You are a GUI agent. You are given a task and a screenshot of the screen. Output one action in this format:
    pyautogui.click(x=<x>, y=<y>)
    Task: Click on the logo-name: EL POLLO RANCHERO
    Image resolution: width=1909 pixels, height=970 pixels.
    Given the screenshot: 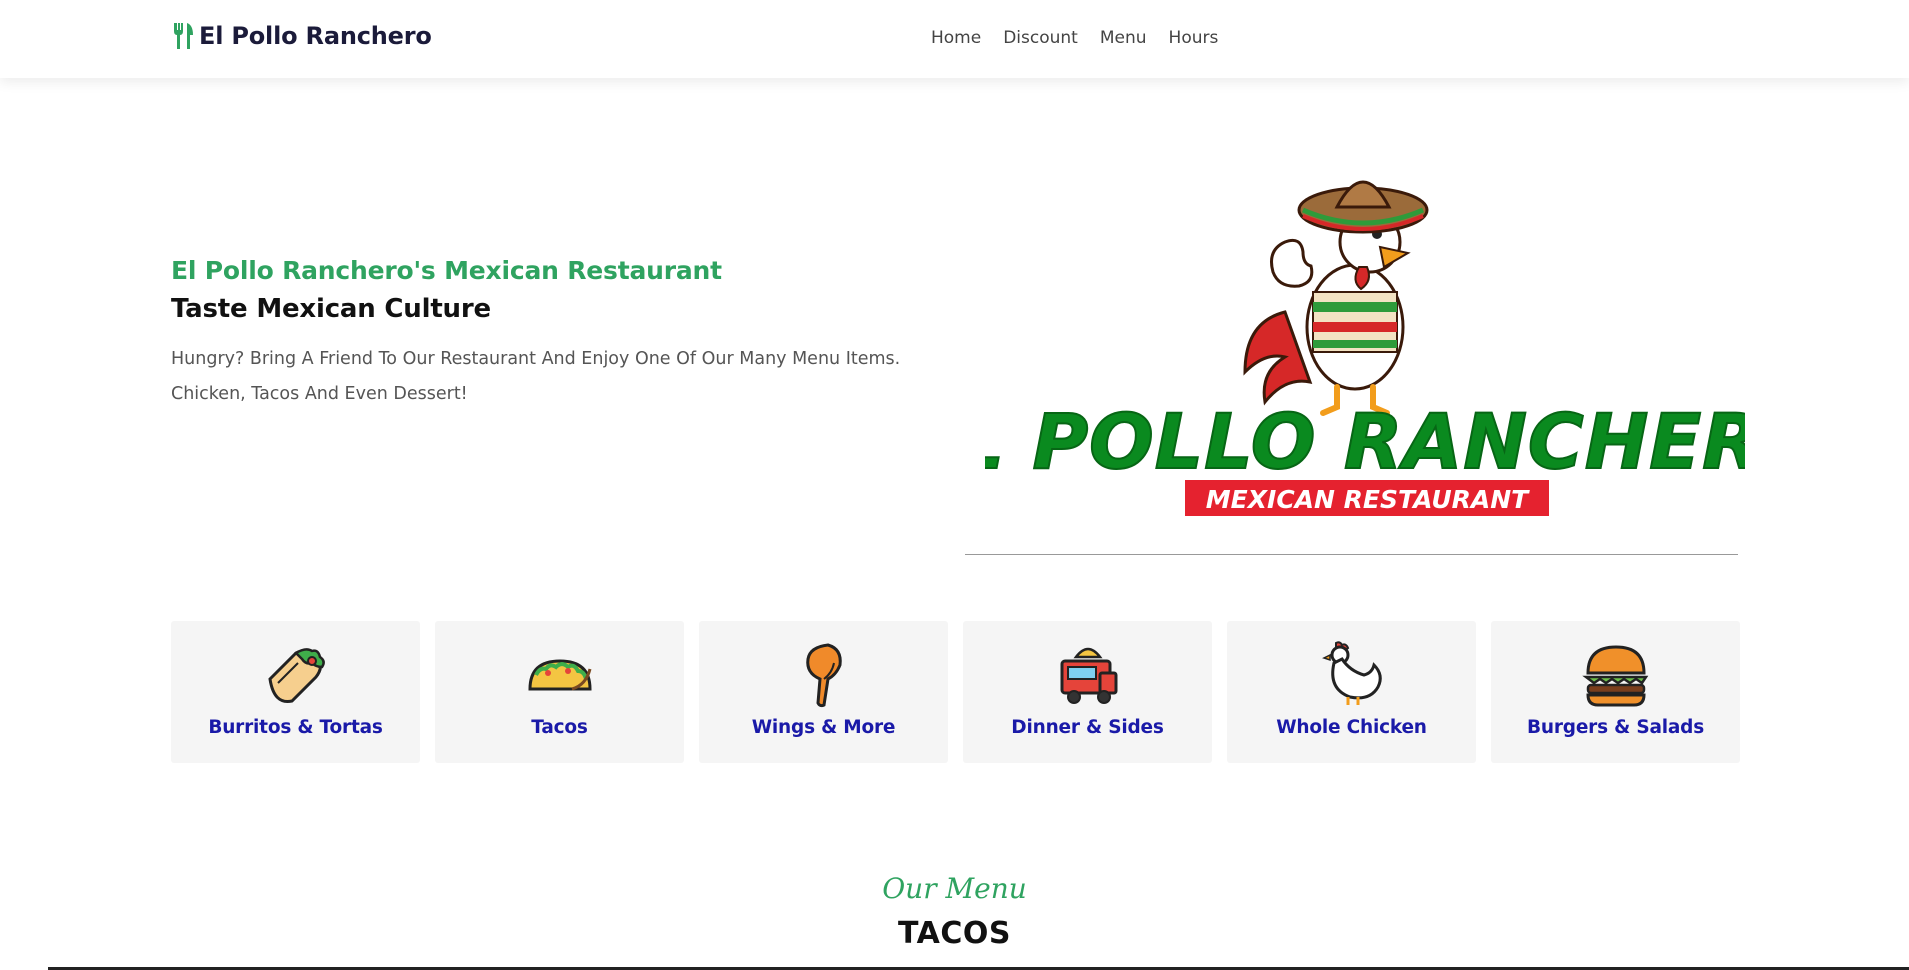 What is the action you would take?
    pyautogui.click(x=1365, y=441)
    